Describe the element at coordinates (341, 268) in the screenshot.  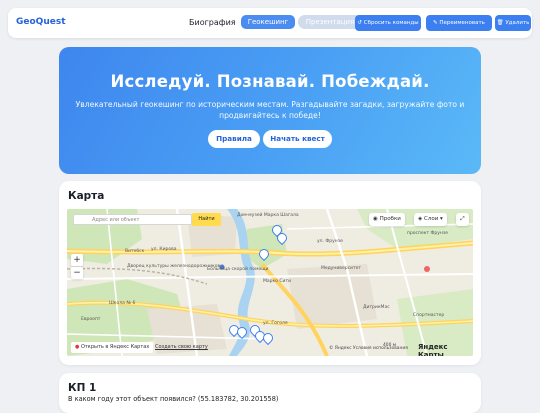
I see `poi-label: Медуниверситет` at that location.